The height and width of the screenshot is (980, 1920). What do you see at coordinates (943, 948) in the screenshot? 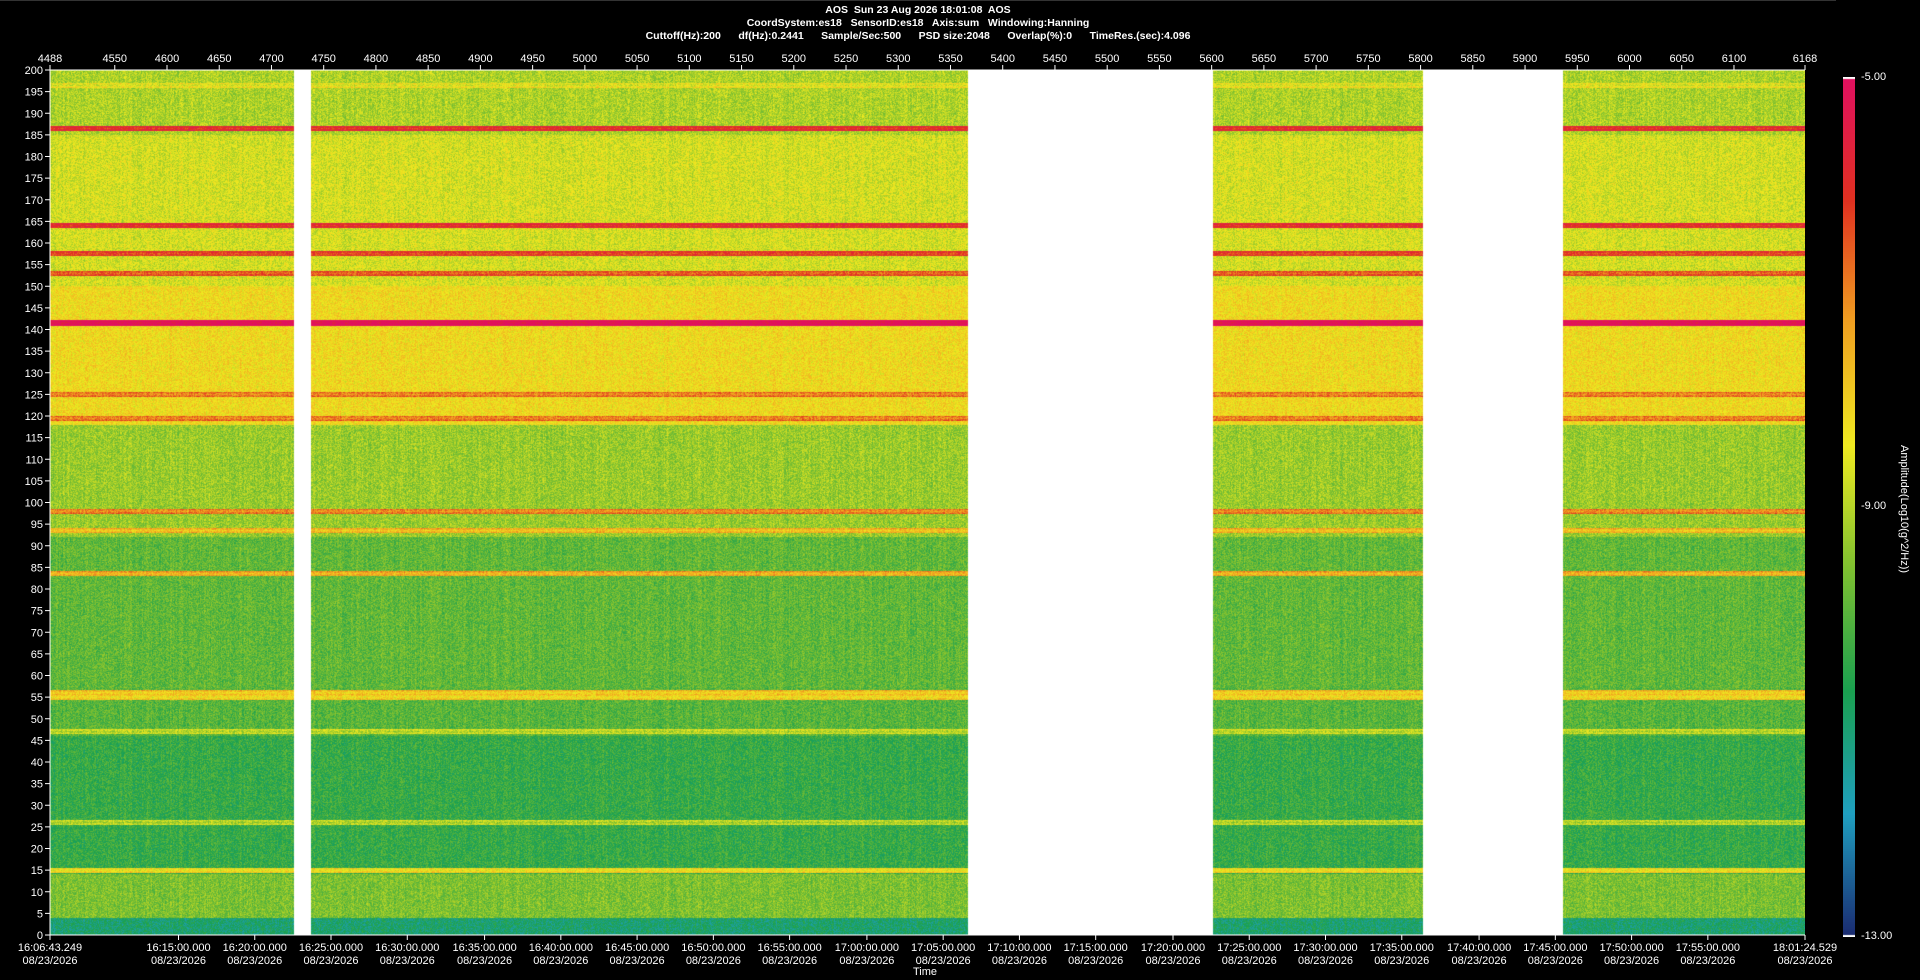
I see `time-tick-label: 17:05:00.000` at bounding box center [943, 948].